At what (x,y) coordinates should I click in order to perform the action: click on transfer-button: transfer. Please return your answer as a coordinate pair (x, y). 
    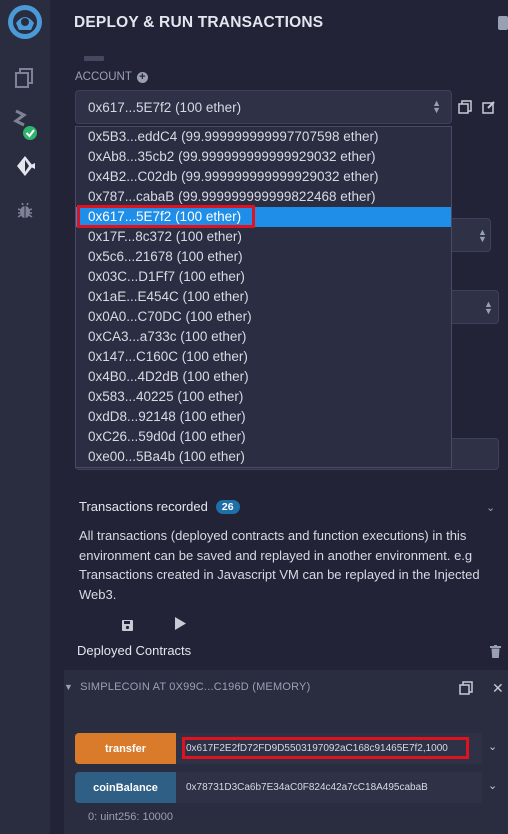
    Looking at the image, I should click on (125, 748).